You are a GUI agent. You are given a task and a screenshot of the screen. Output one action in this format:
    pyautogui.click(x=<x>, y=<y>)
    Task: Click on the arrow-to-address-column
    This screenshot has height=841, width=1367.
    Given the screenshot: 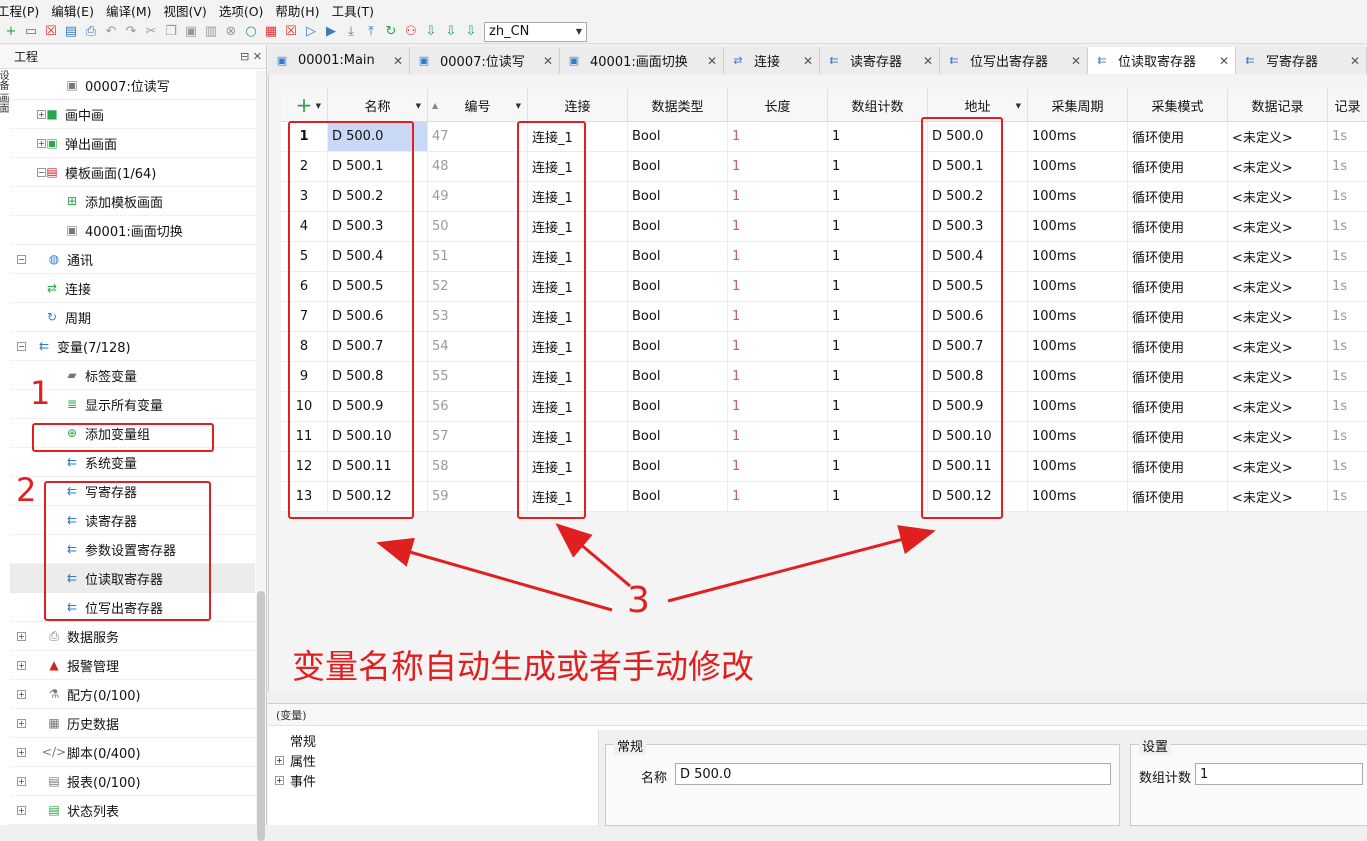 What is the action you would take?
    pyautogui.click(x=801, y=564)
    